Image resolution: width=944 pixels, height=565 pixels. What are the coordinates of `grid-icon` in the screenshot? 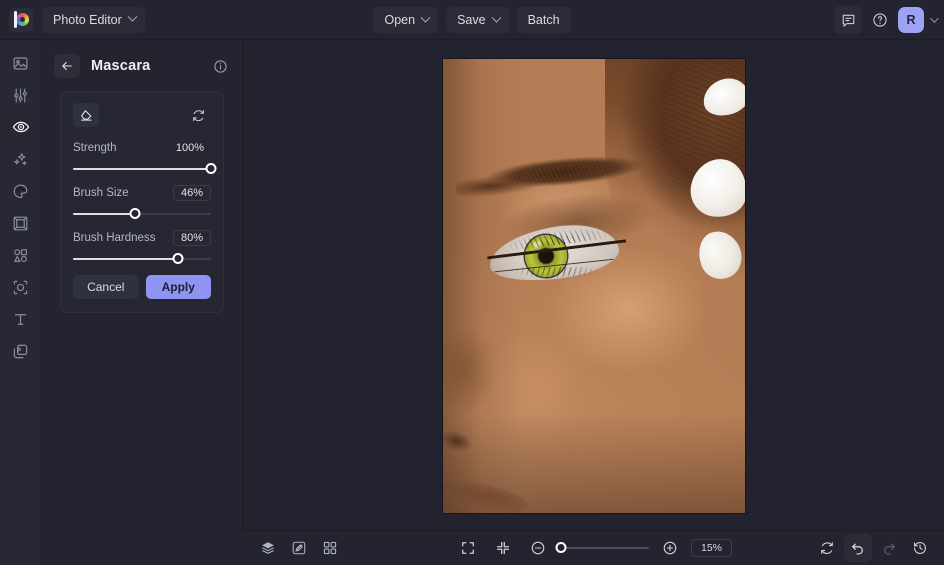 It's located at (330, 548).